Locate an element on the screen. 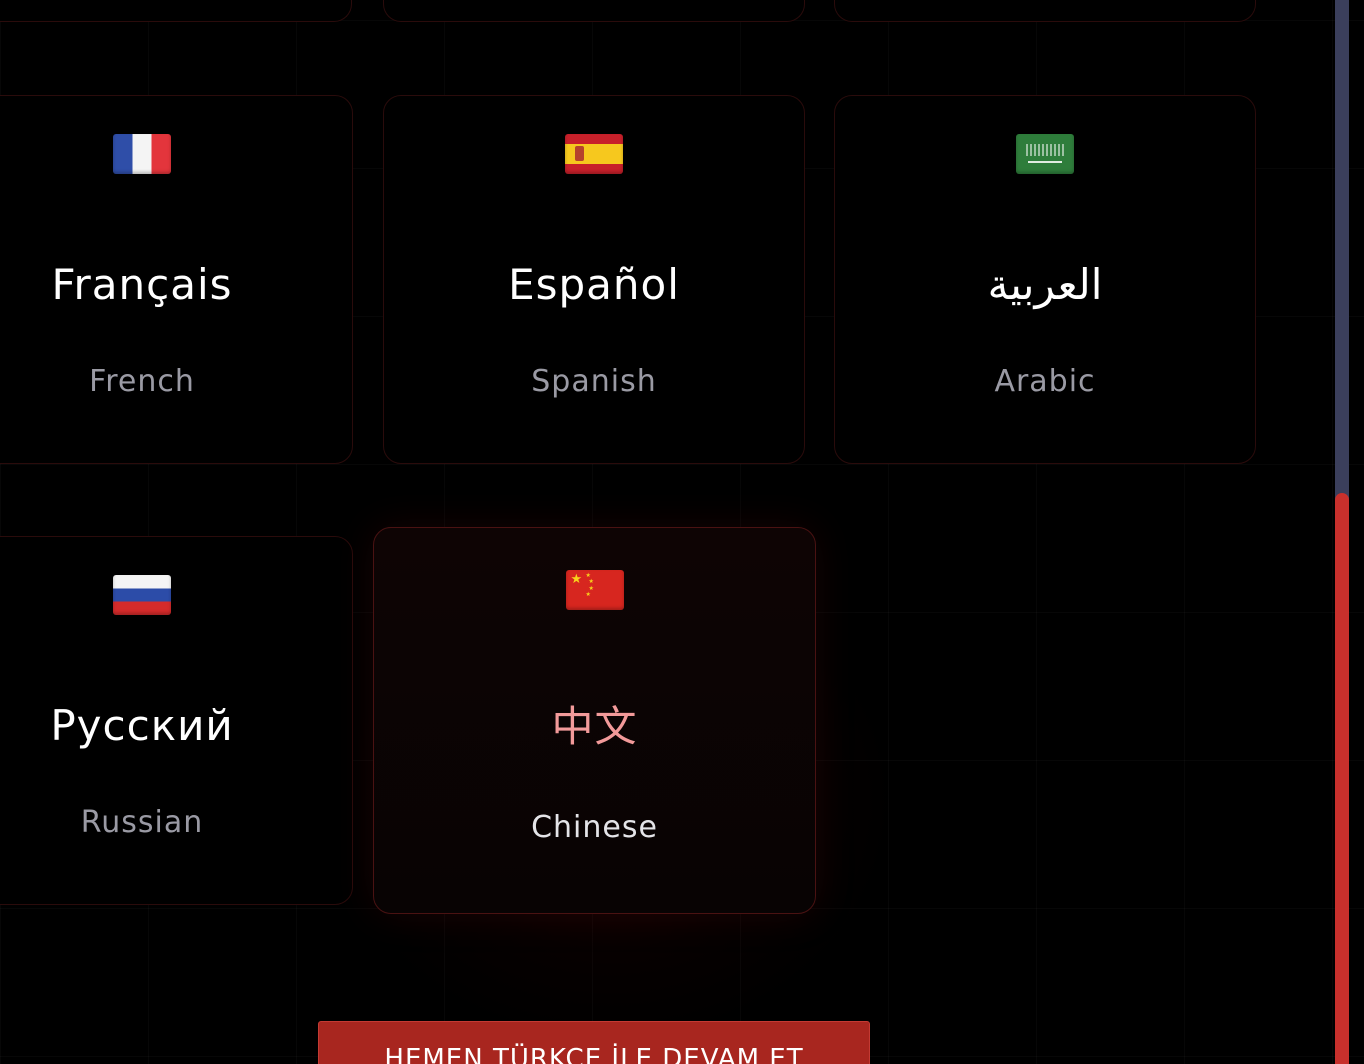 The width and height of the screenshot is (1364, 1064). language-card-arabic: العربية Arabic is located at coordinates (1045, 279).